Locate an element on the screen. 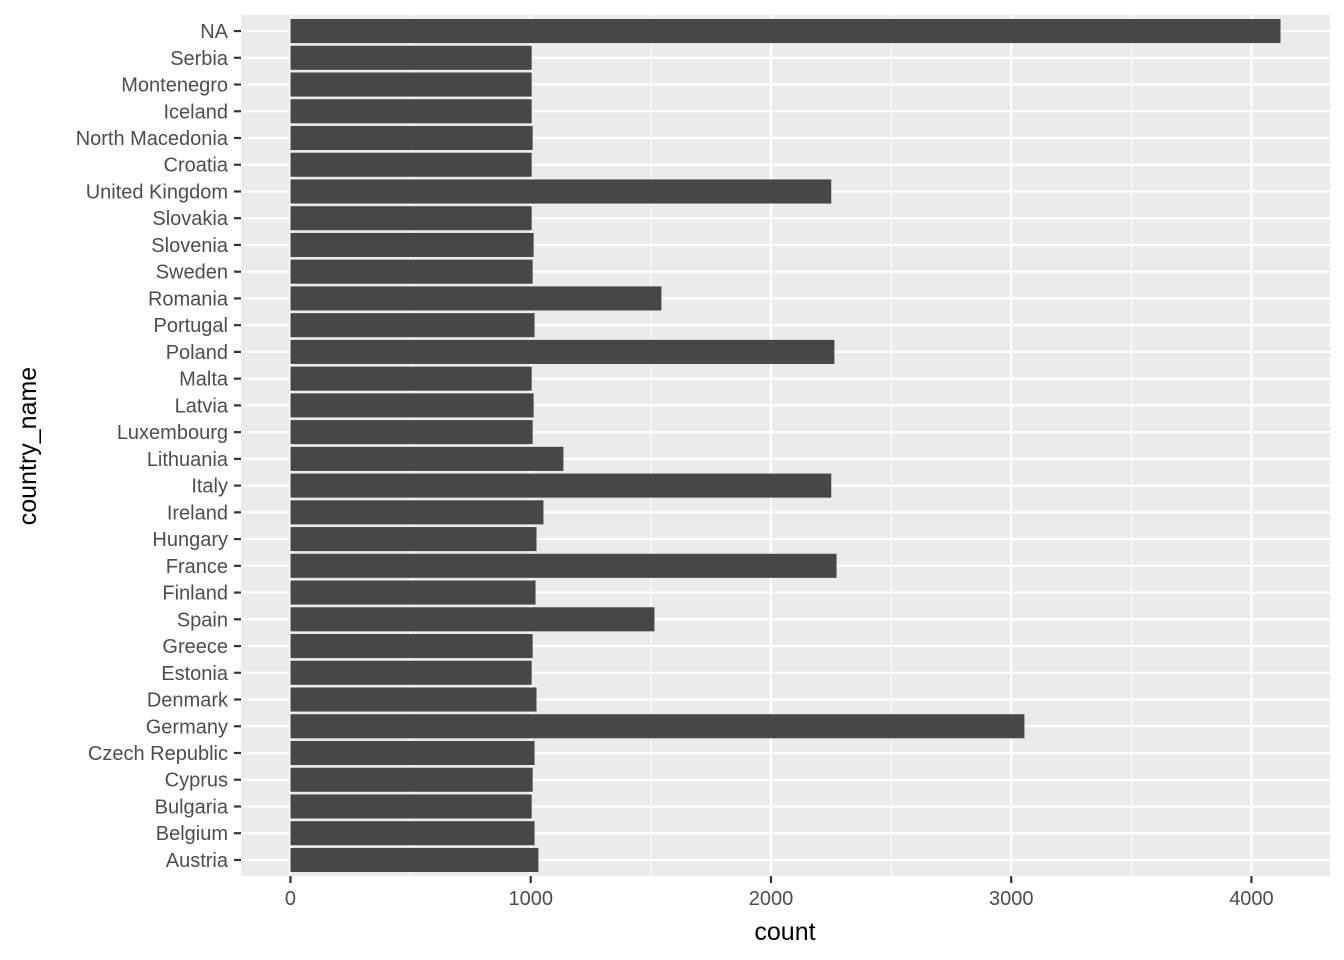 Image resolution: width=1344 pixels, height=960 pixels. x-axis-title: count is located at coordinates (784, 932).